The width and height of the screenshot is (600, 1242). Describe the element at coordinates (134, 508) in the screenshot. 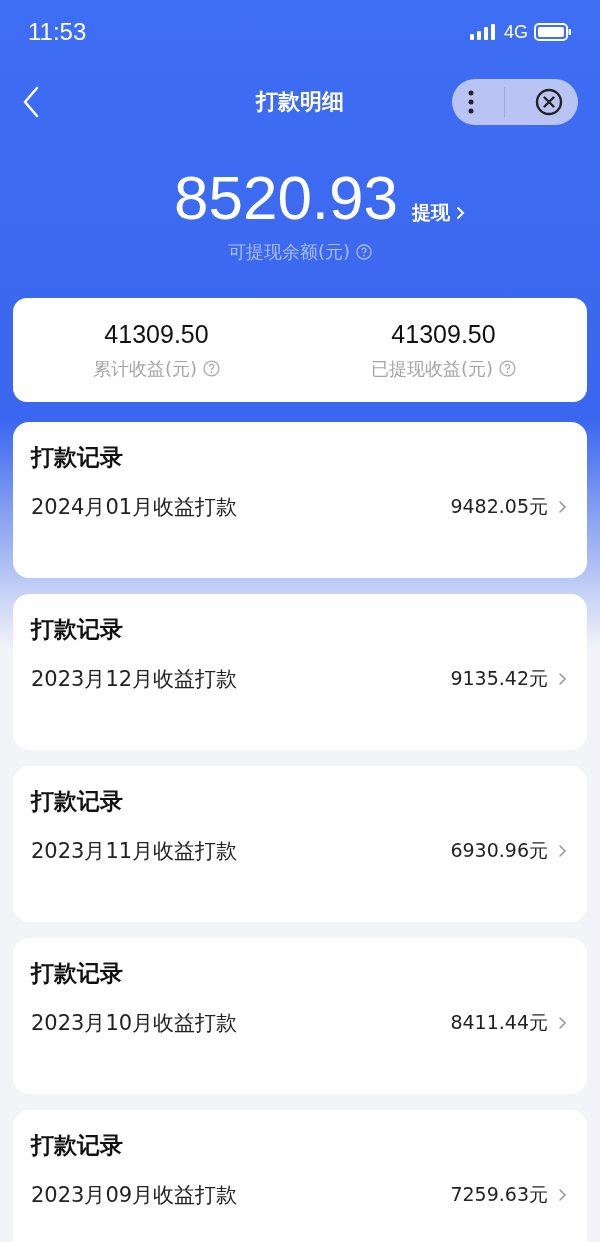

I see `record-name: 2024月01月收益打款` at that location.